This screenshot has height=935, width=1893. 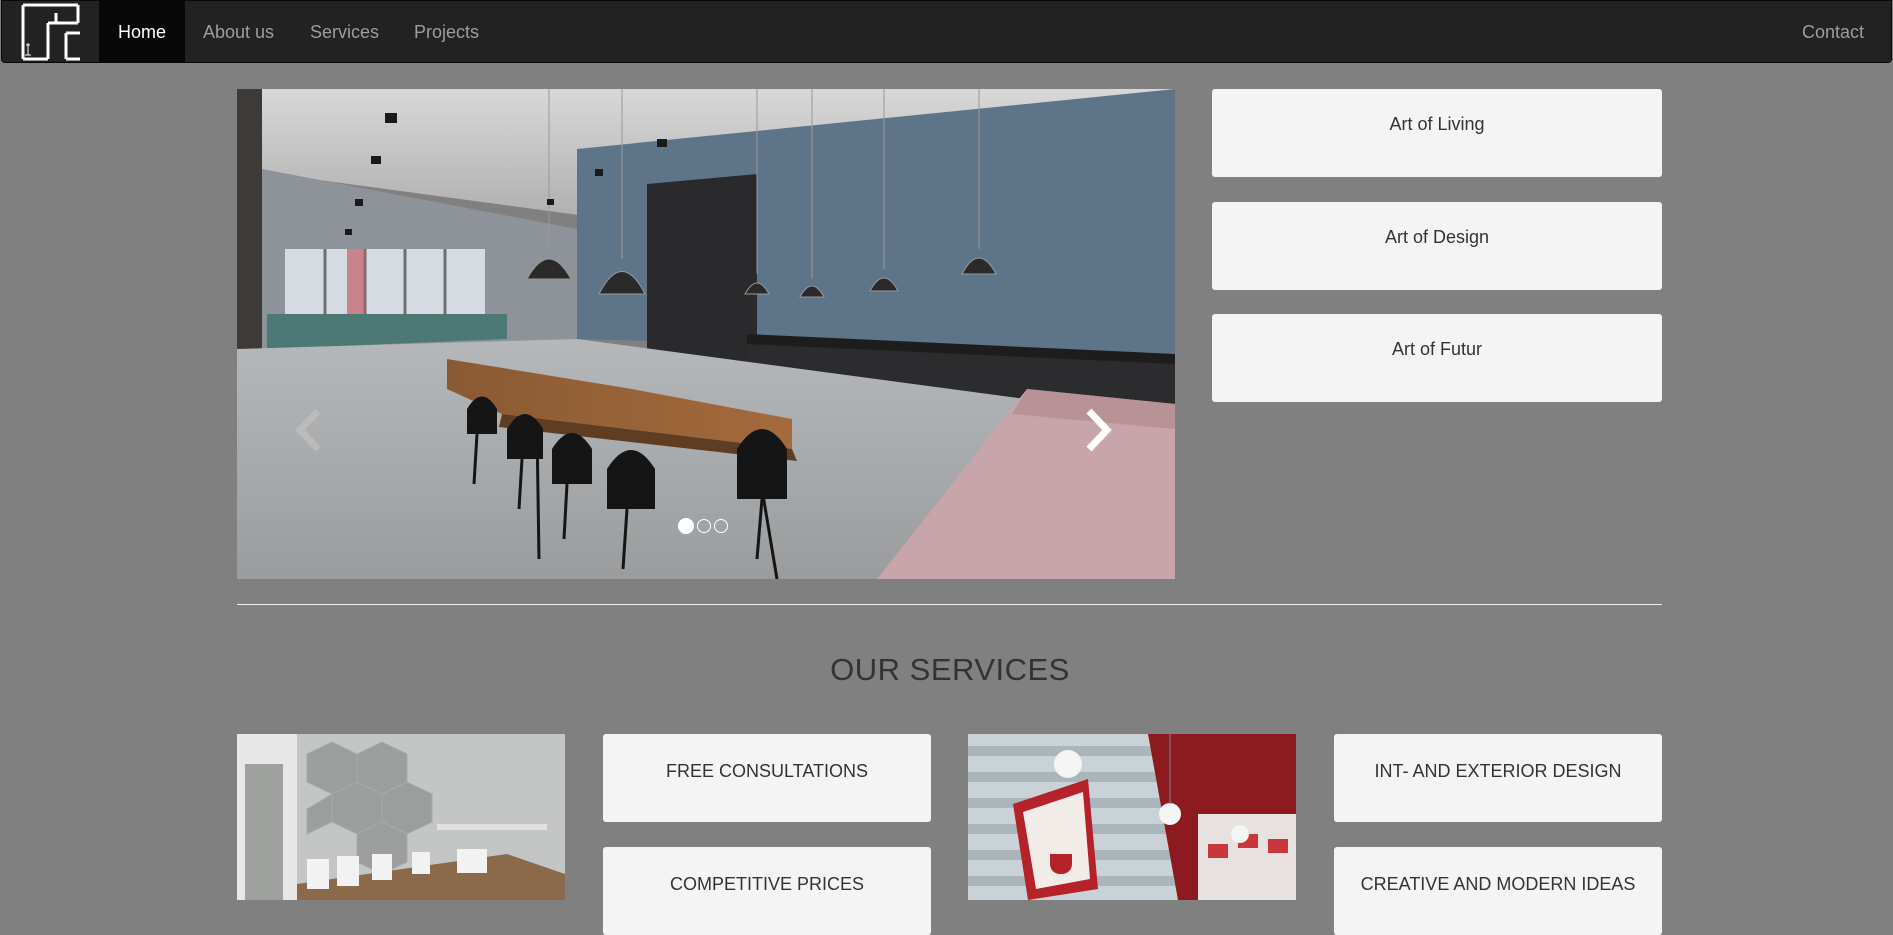 What do you see at coordinates (1097, 430) in the screenshot?
I see `carousel-next-icon` at bounding box center [1097, 430].